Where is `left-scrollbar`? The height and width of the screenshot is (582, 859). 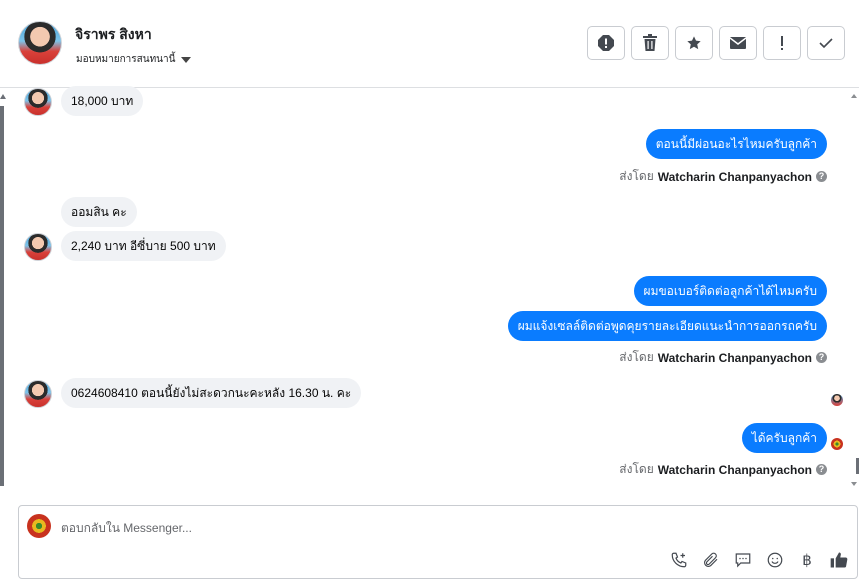
left-scrollbar is located at coordinates (2, 296).